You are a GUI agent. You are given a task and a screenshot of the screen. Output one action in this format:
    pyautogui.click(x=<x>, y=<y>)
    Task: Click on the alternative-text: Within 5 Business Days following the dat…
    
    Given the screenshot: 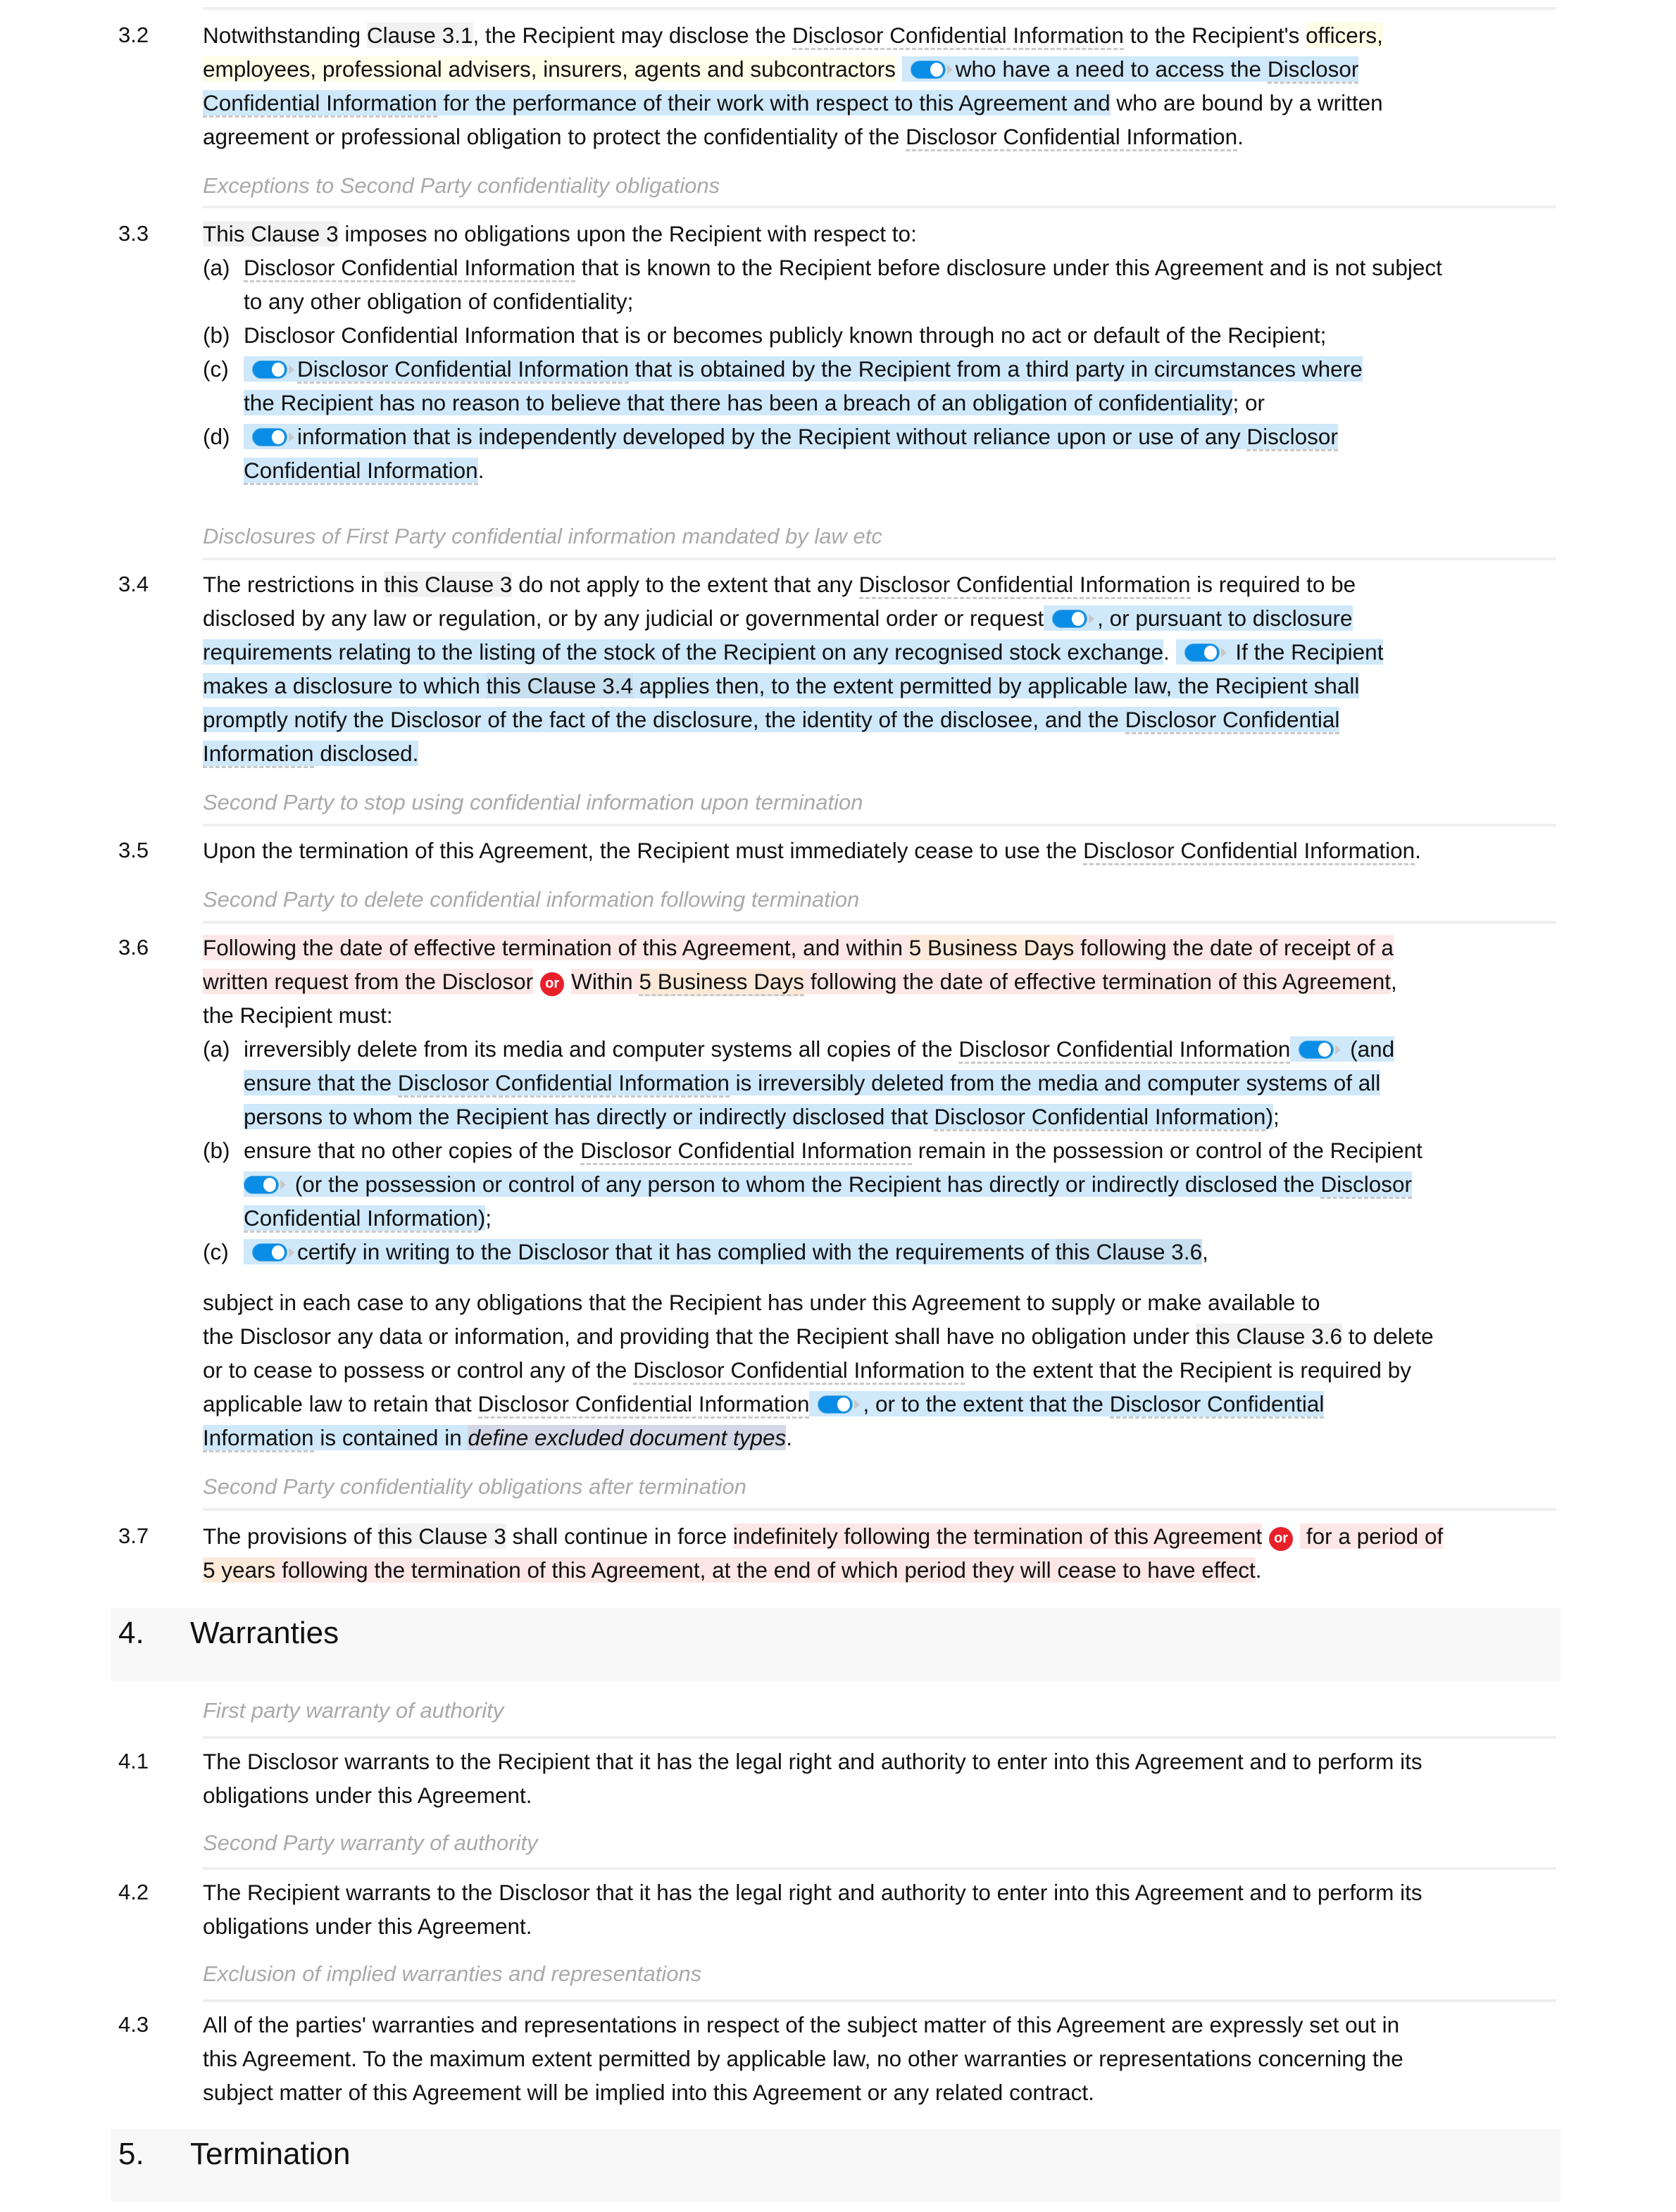 What is the action you would take?
    pyautogui.click(x=981, y=982)
    